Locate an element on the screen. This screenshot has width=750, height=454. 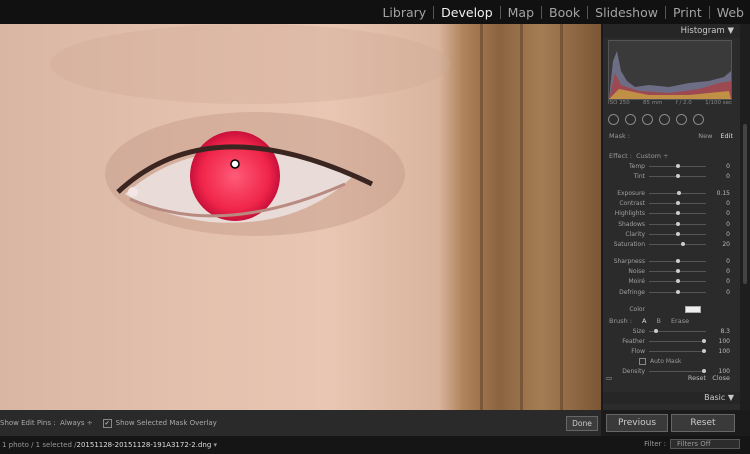
color-swatch is located at coordinates (693, 309).